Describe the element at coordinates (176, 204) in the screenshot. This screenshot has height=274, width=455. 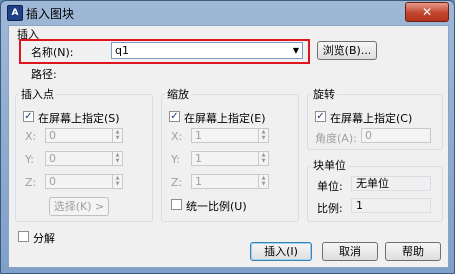
I see `uniform-scale-checkbox` at that location.